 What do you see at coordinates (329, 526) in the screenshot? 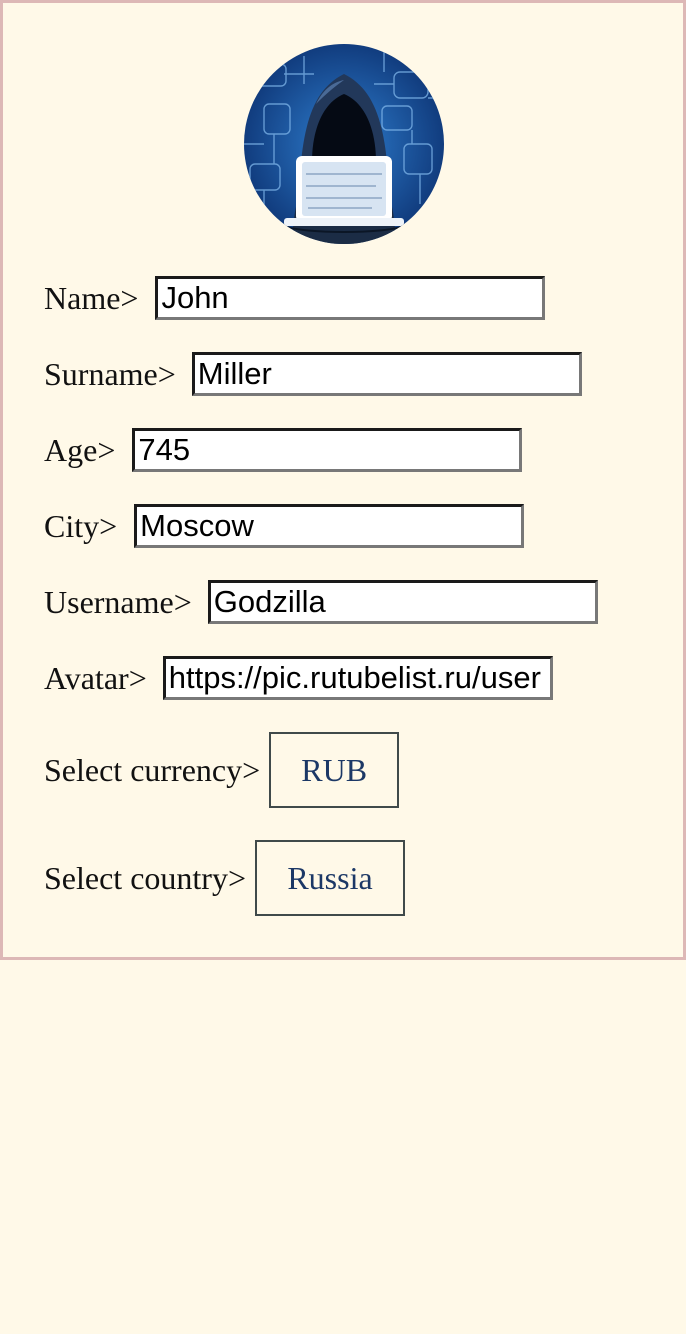
I see `city-input` at bounding box center [329, 526].